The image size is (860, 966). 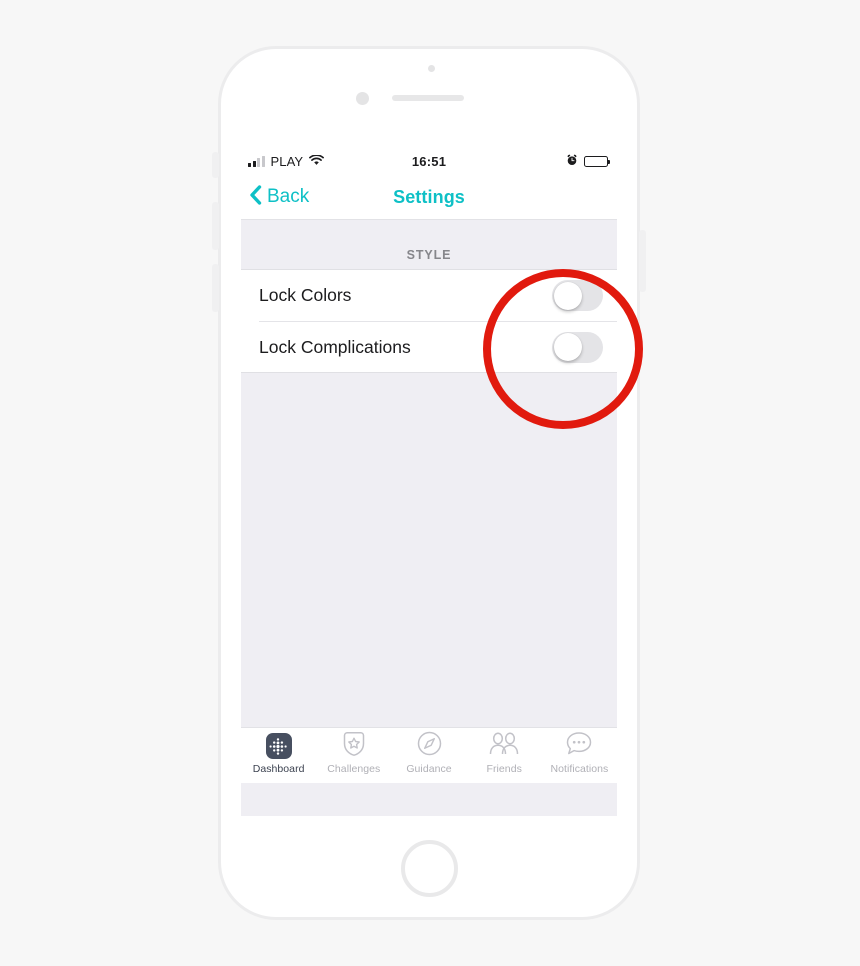 I want to click on home-button, so click(x=429, y=868).